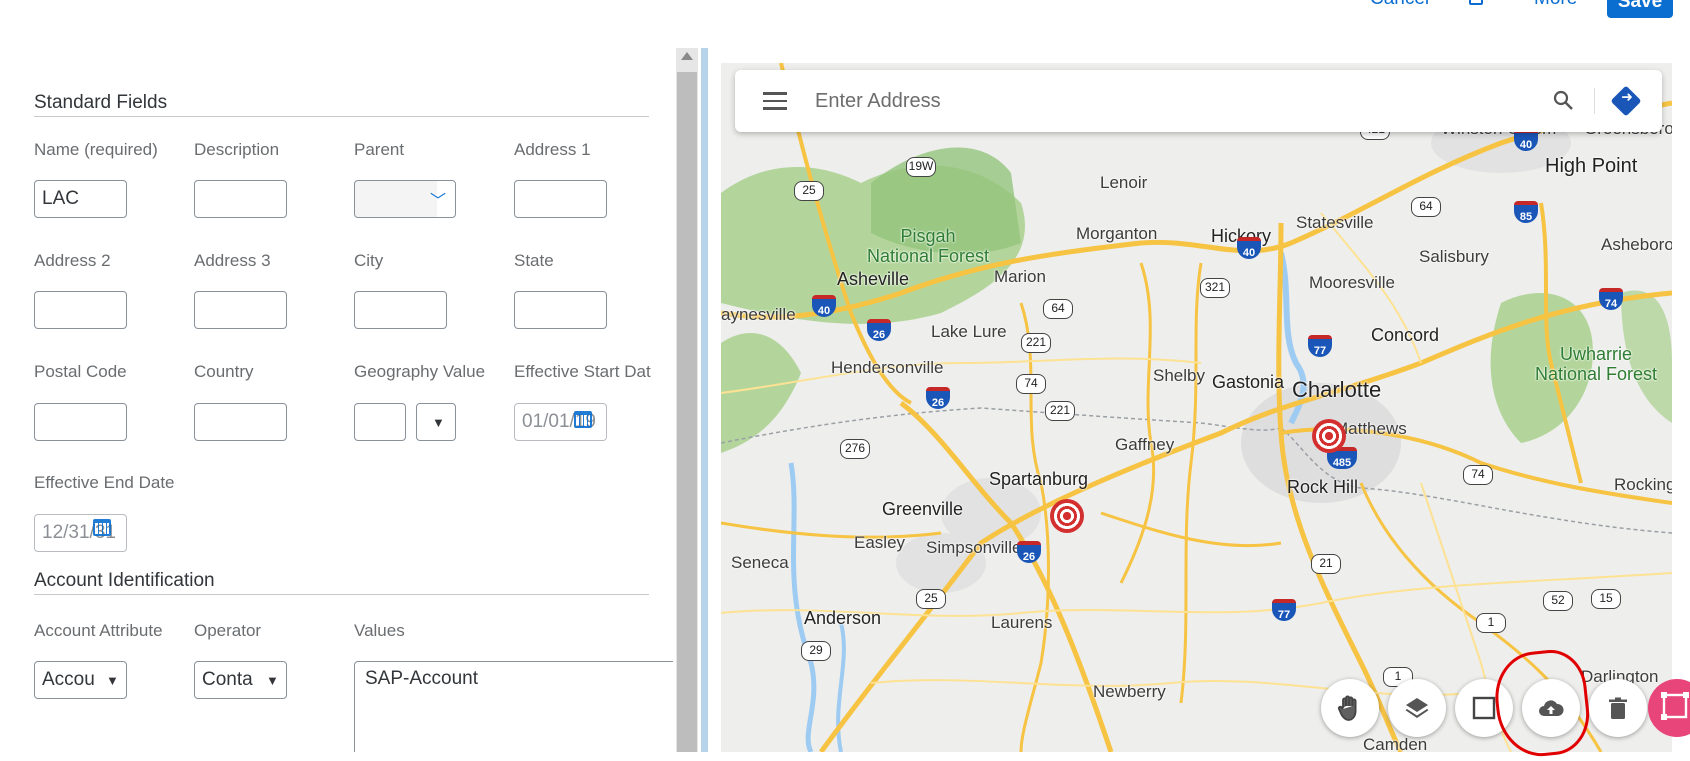  Describe the element at coordinates (760, 562) in the screenshot. I see `map-label: Seneca` at that location.